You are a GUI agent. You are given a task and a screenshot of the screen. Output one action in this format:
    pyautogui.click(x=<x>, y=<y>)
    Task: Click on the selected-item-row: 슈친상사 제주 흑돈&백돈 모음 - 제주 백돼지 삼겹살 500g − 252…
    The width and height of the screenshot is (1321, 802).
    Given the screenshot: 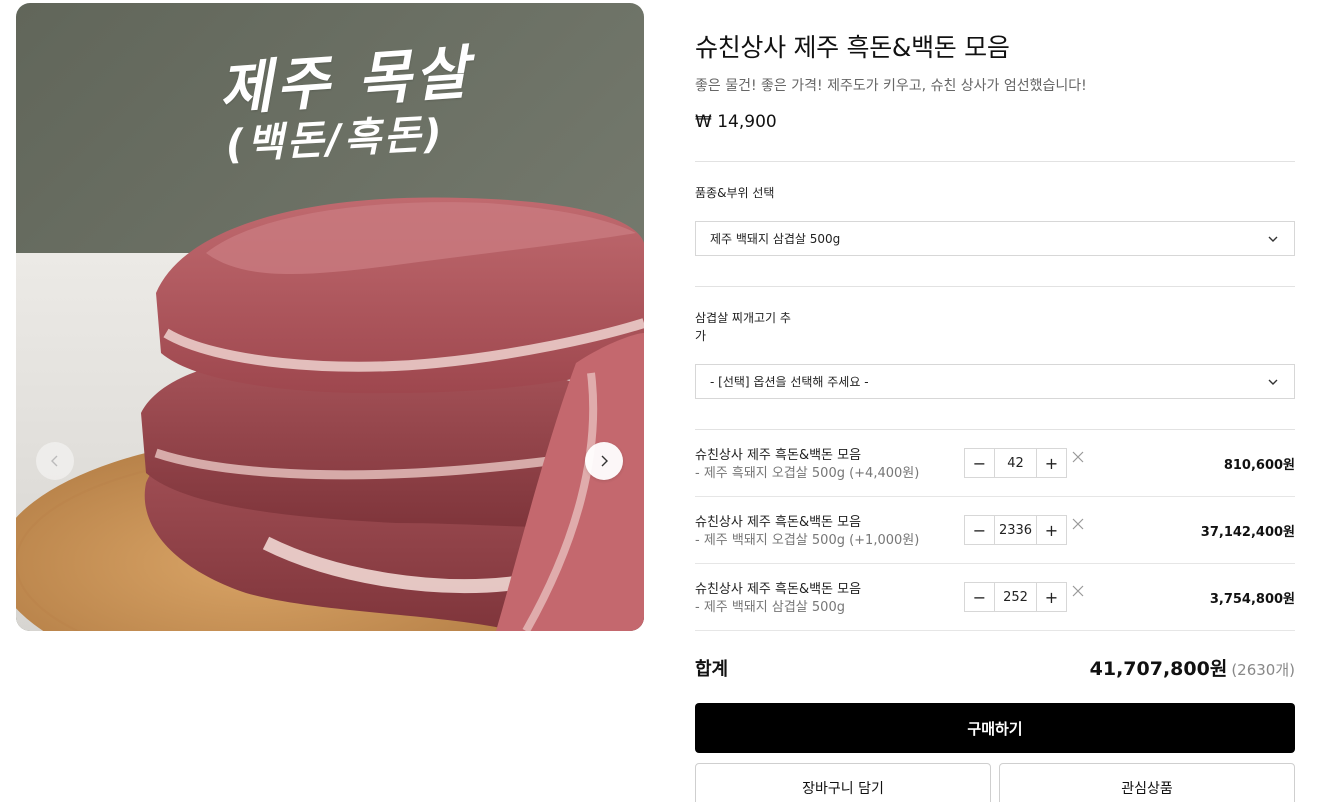 What is the action you would take?
    pyautogui.click(x=995, y=597)
    